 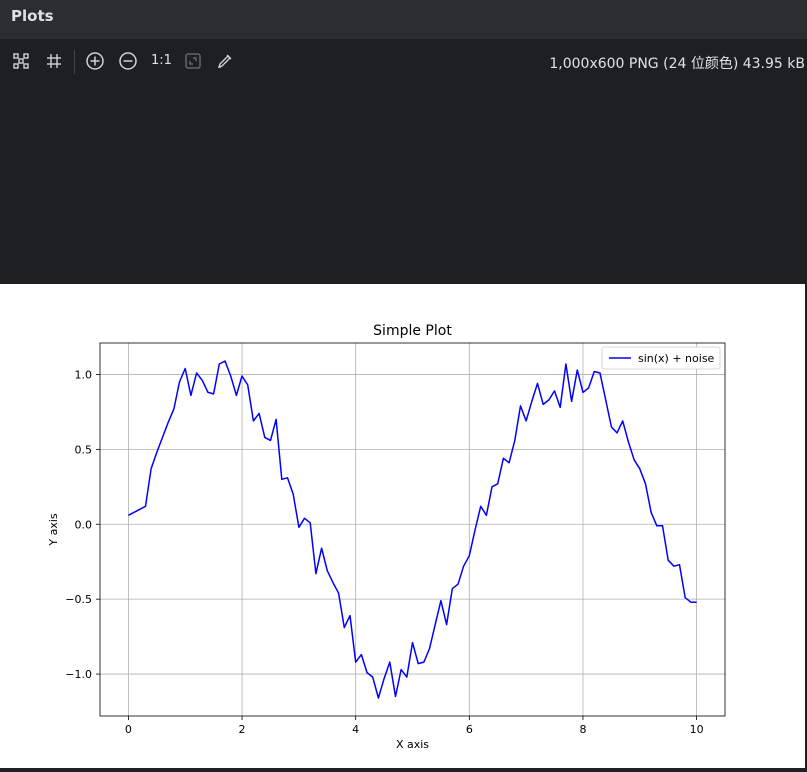 I want to click on y-tick-label: 0.0, so click(x=84, y=524).